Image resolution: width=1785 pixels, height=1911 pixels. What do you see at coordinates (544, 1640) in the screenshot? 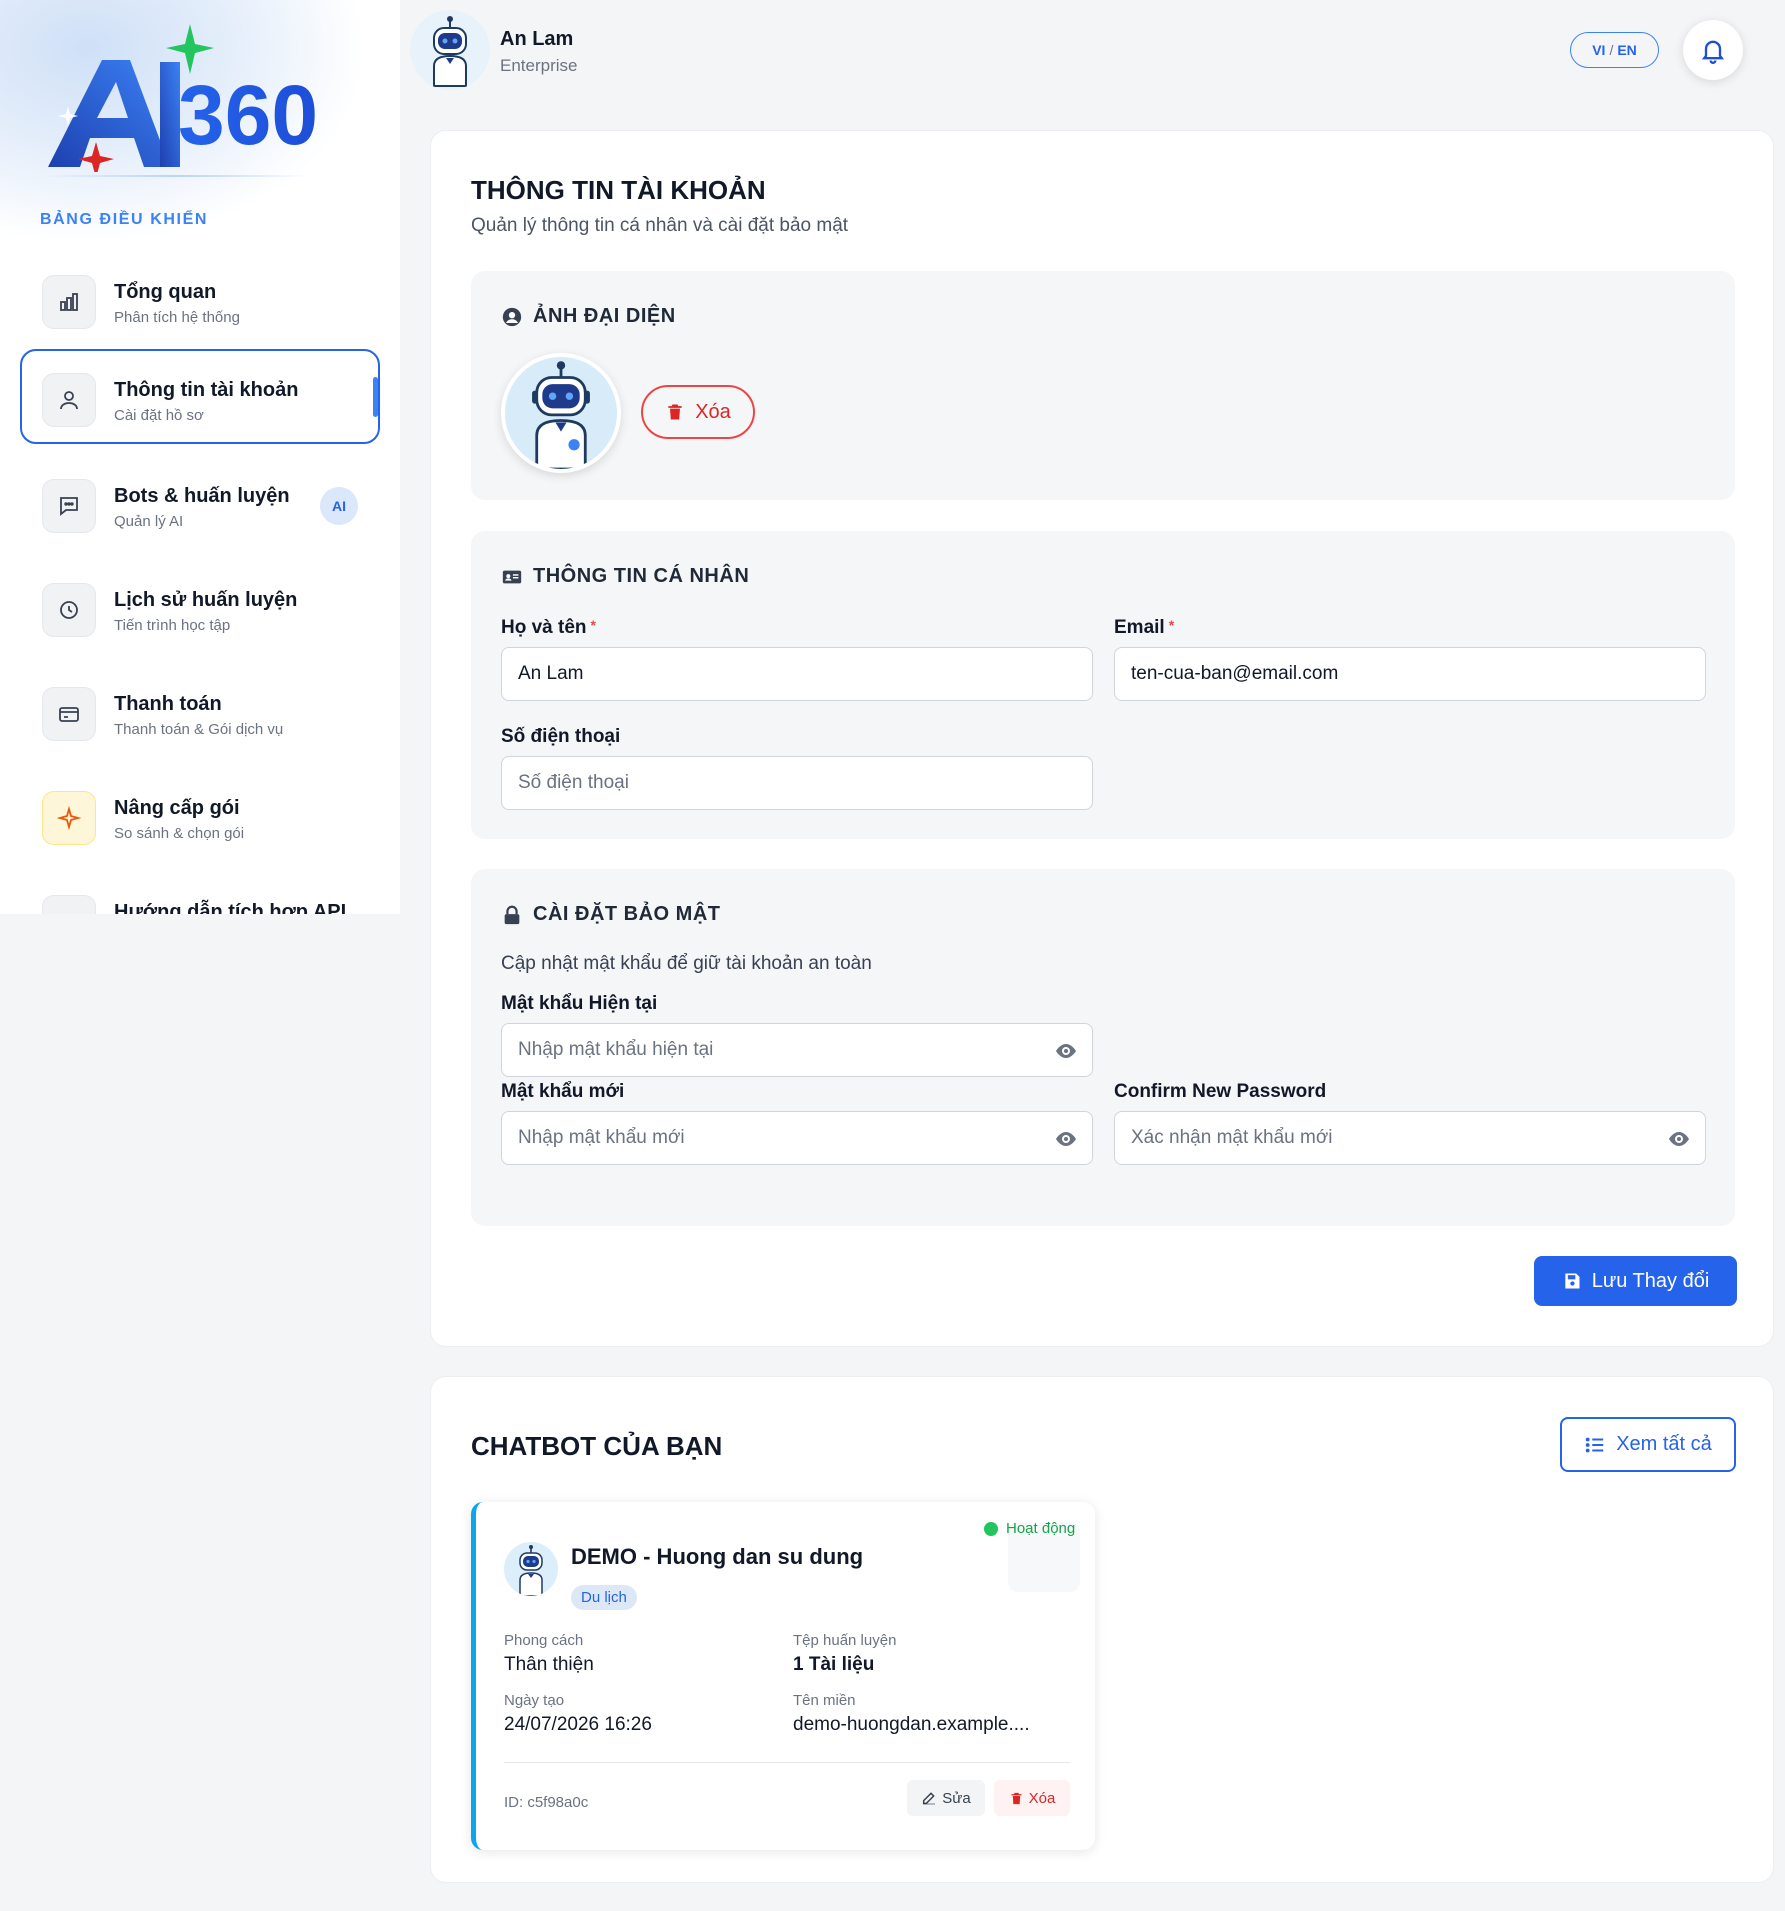
I see `style-label: Phong cách` at bounding box center [544, 1640].